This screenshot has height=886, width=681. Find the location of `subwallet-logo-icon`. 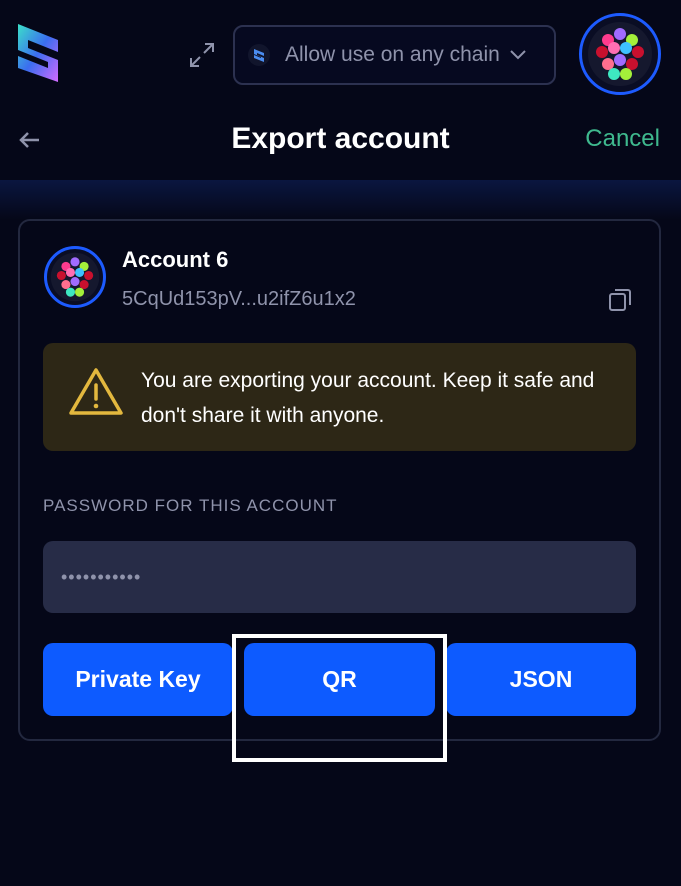

subwallet-logo-icon is located at coordinates (38, 55).